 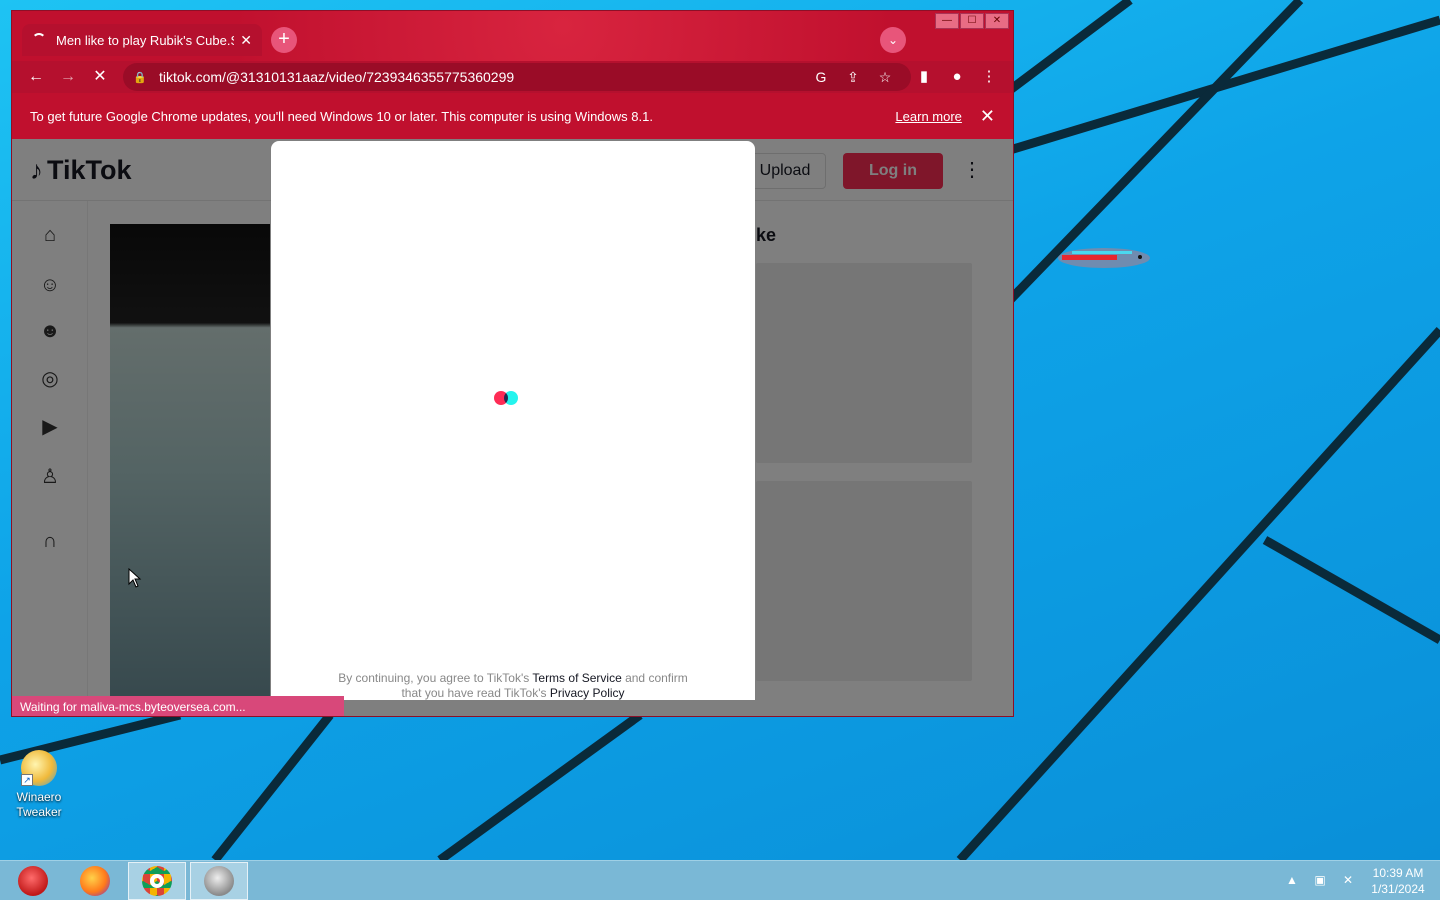 I want to click on tab-close-icon: ✕, so click(x=246, y=40).